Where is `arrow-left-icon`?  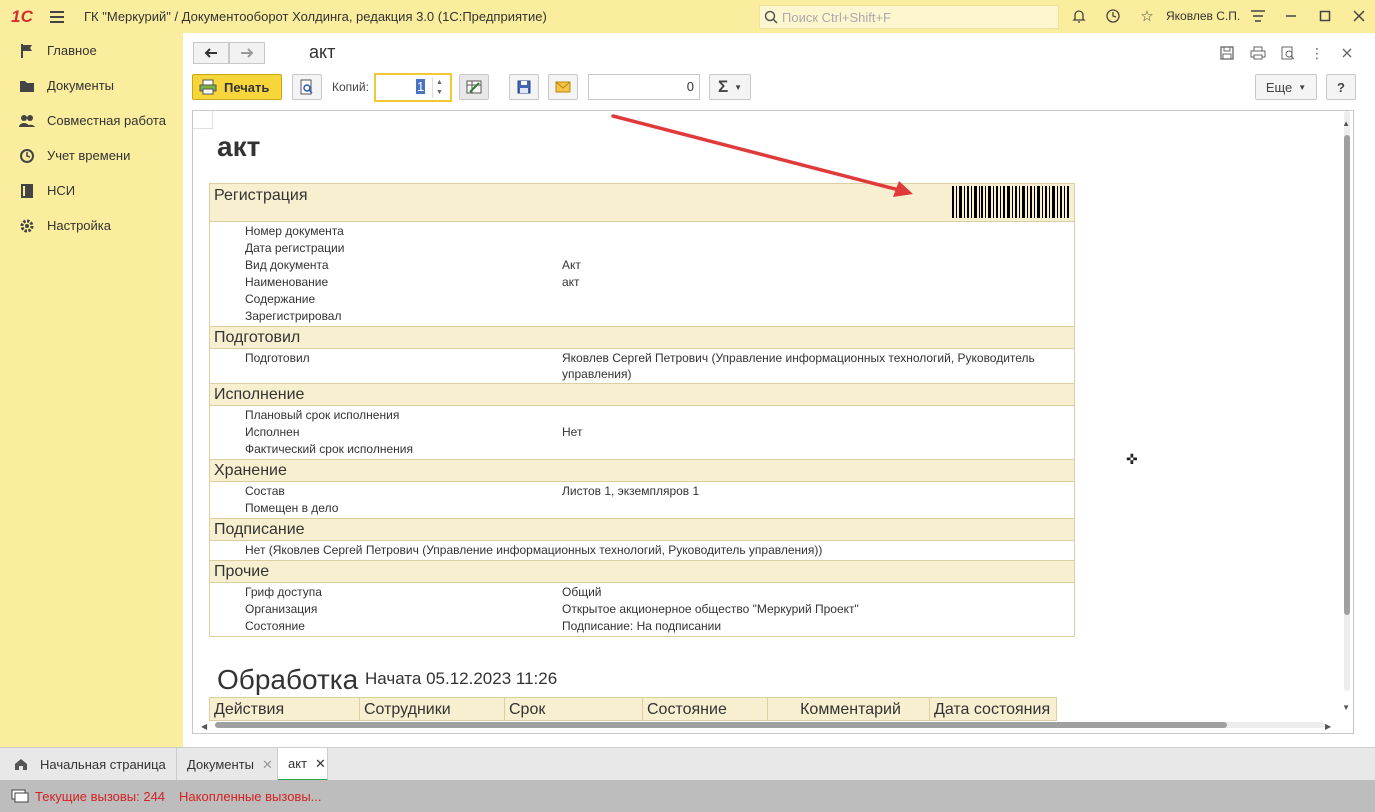 arrow-left-icon is located at coordinates (210, 53).